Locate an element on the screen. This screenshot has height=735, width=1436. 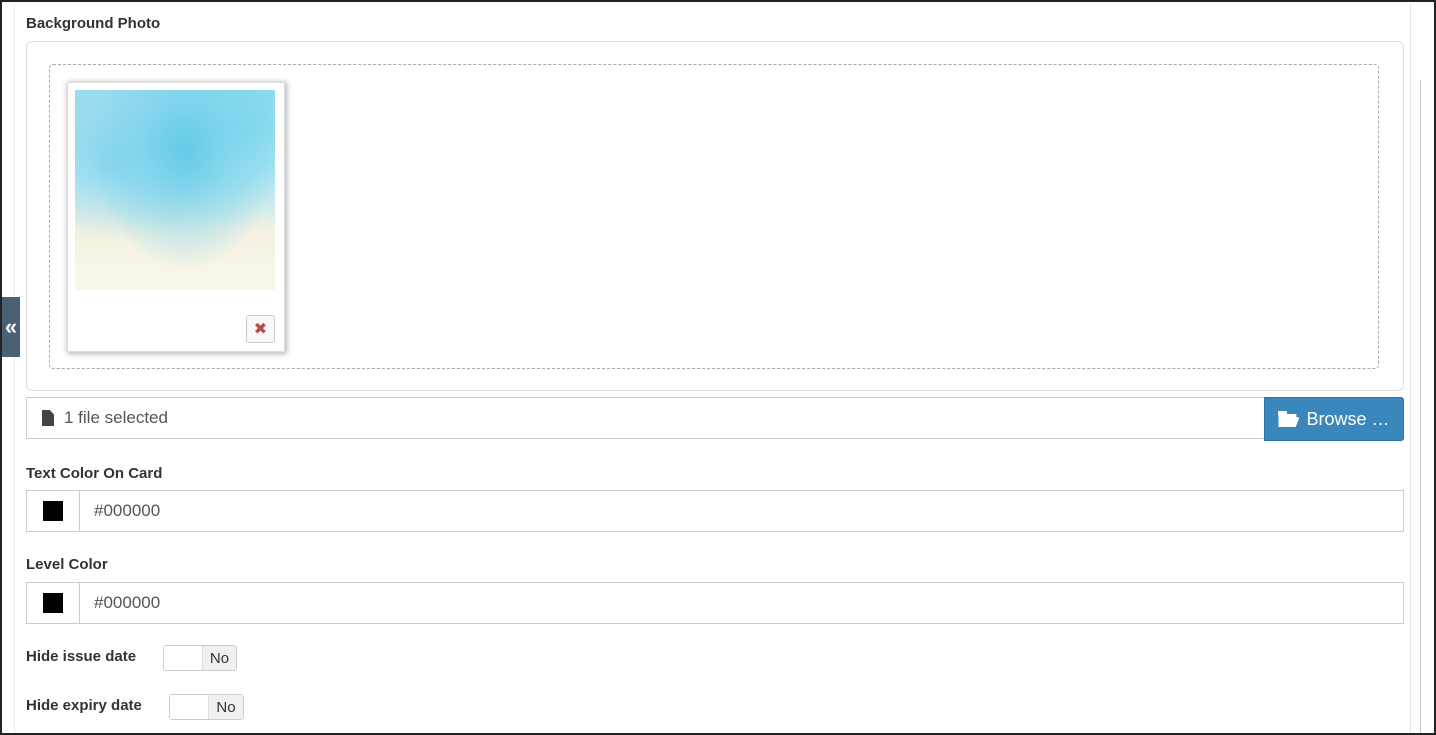
left-gutter-line is located at coordinates (14, 368).